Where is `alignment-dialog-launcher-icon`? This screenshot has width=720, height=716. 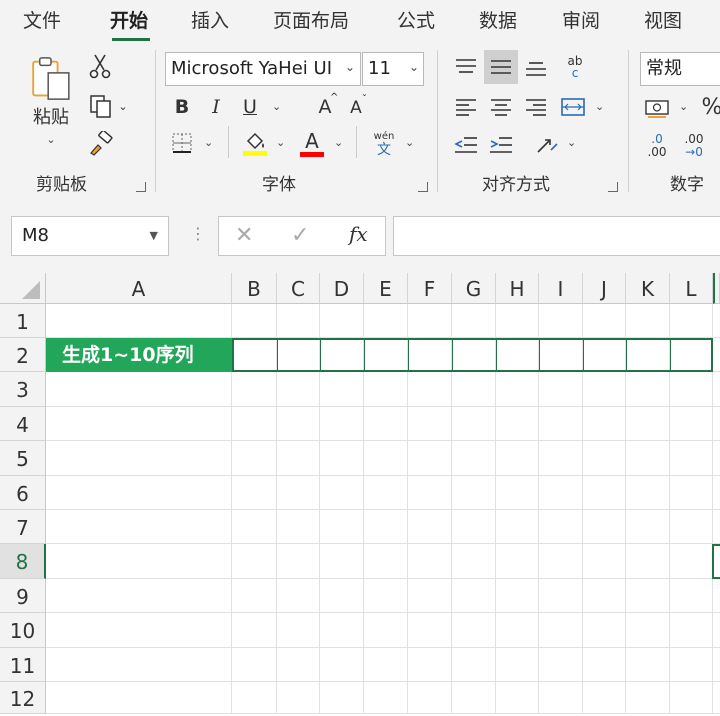
alignment-dialog-launcher-icon is located at coordinates (613, 187).